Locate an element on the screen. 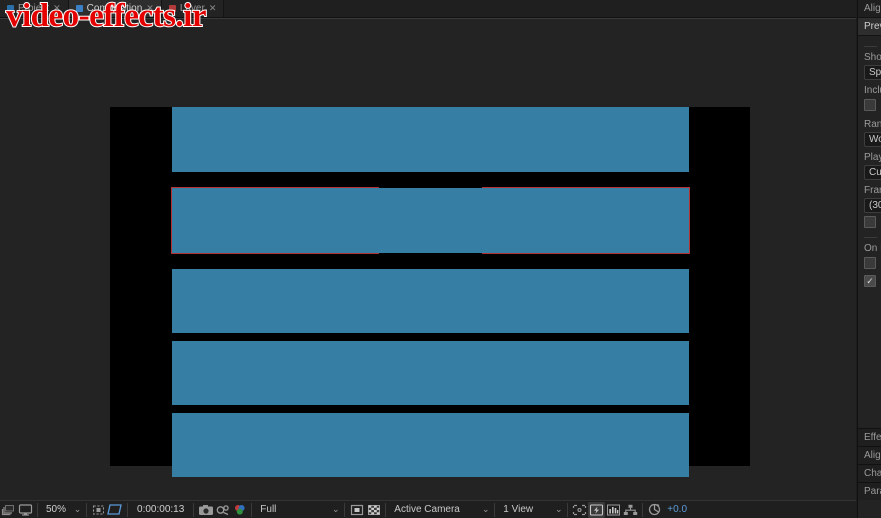 This screenshot has height=518, width=881. toggle-transparency-grid-icon is located at coordinates (373, 510).